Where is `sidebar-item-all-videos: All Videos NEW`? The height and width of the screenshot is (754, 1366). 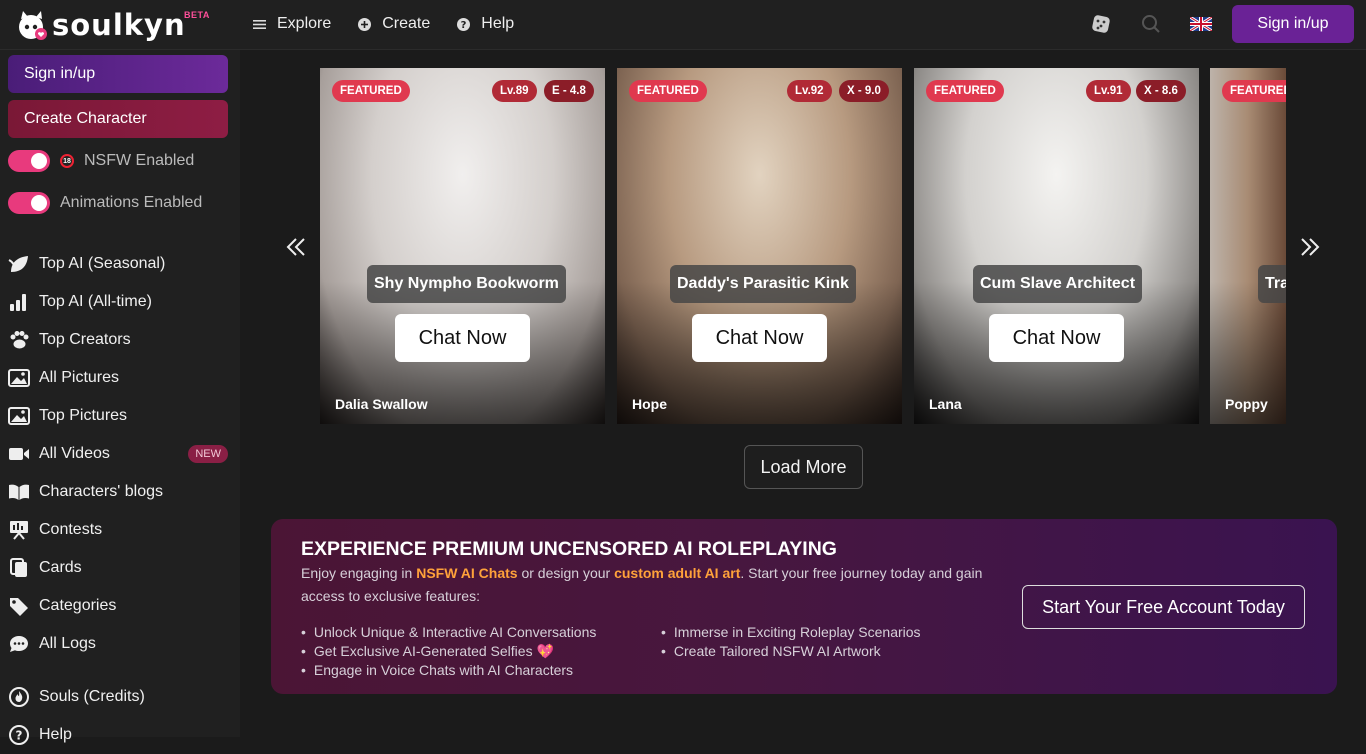
sidebar-item-all-videos: All Videos NEW is located at coordinates (120, 454).